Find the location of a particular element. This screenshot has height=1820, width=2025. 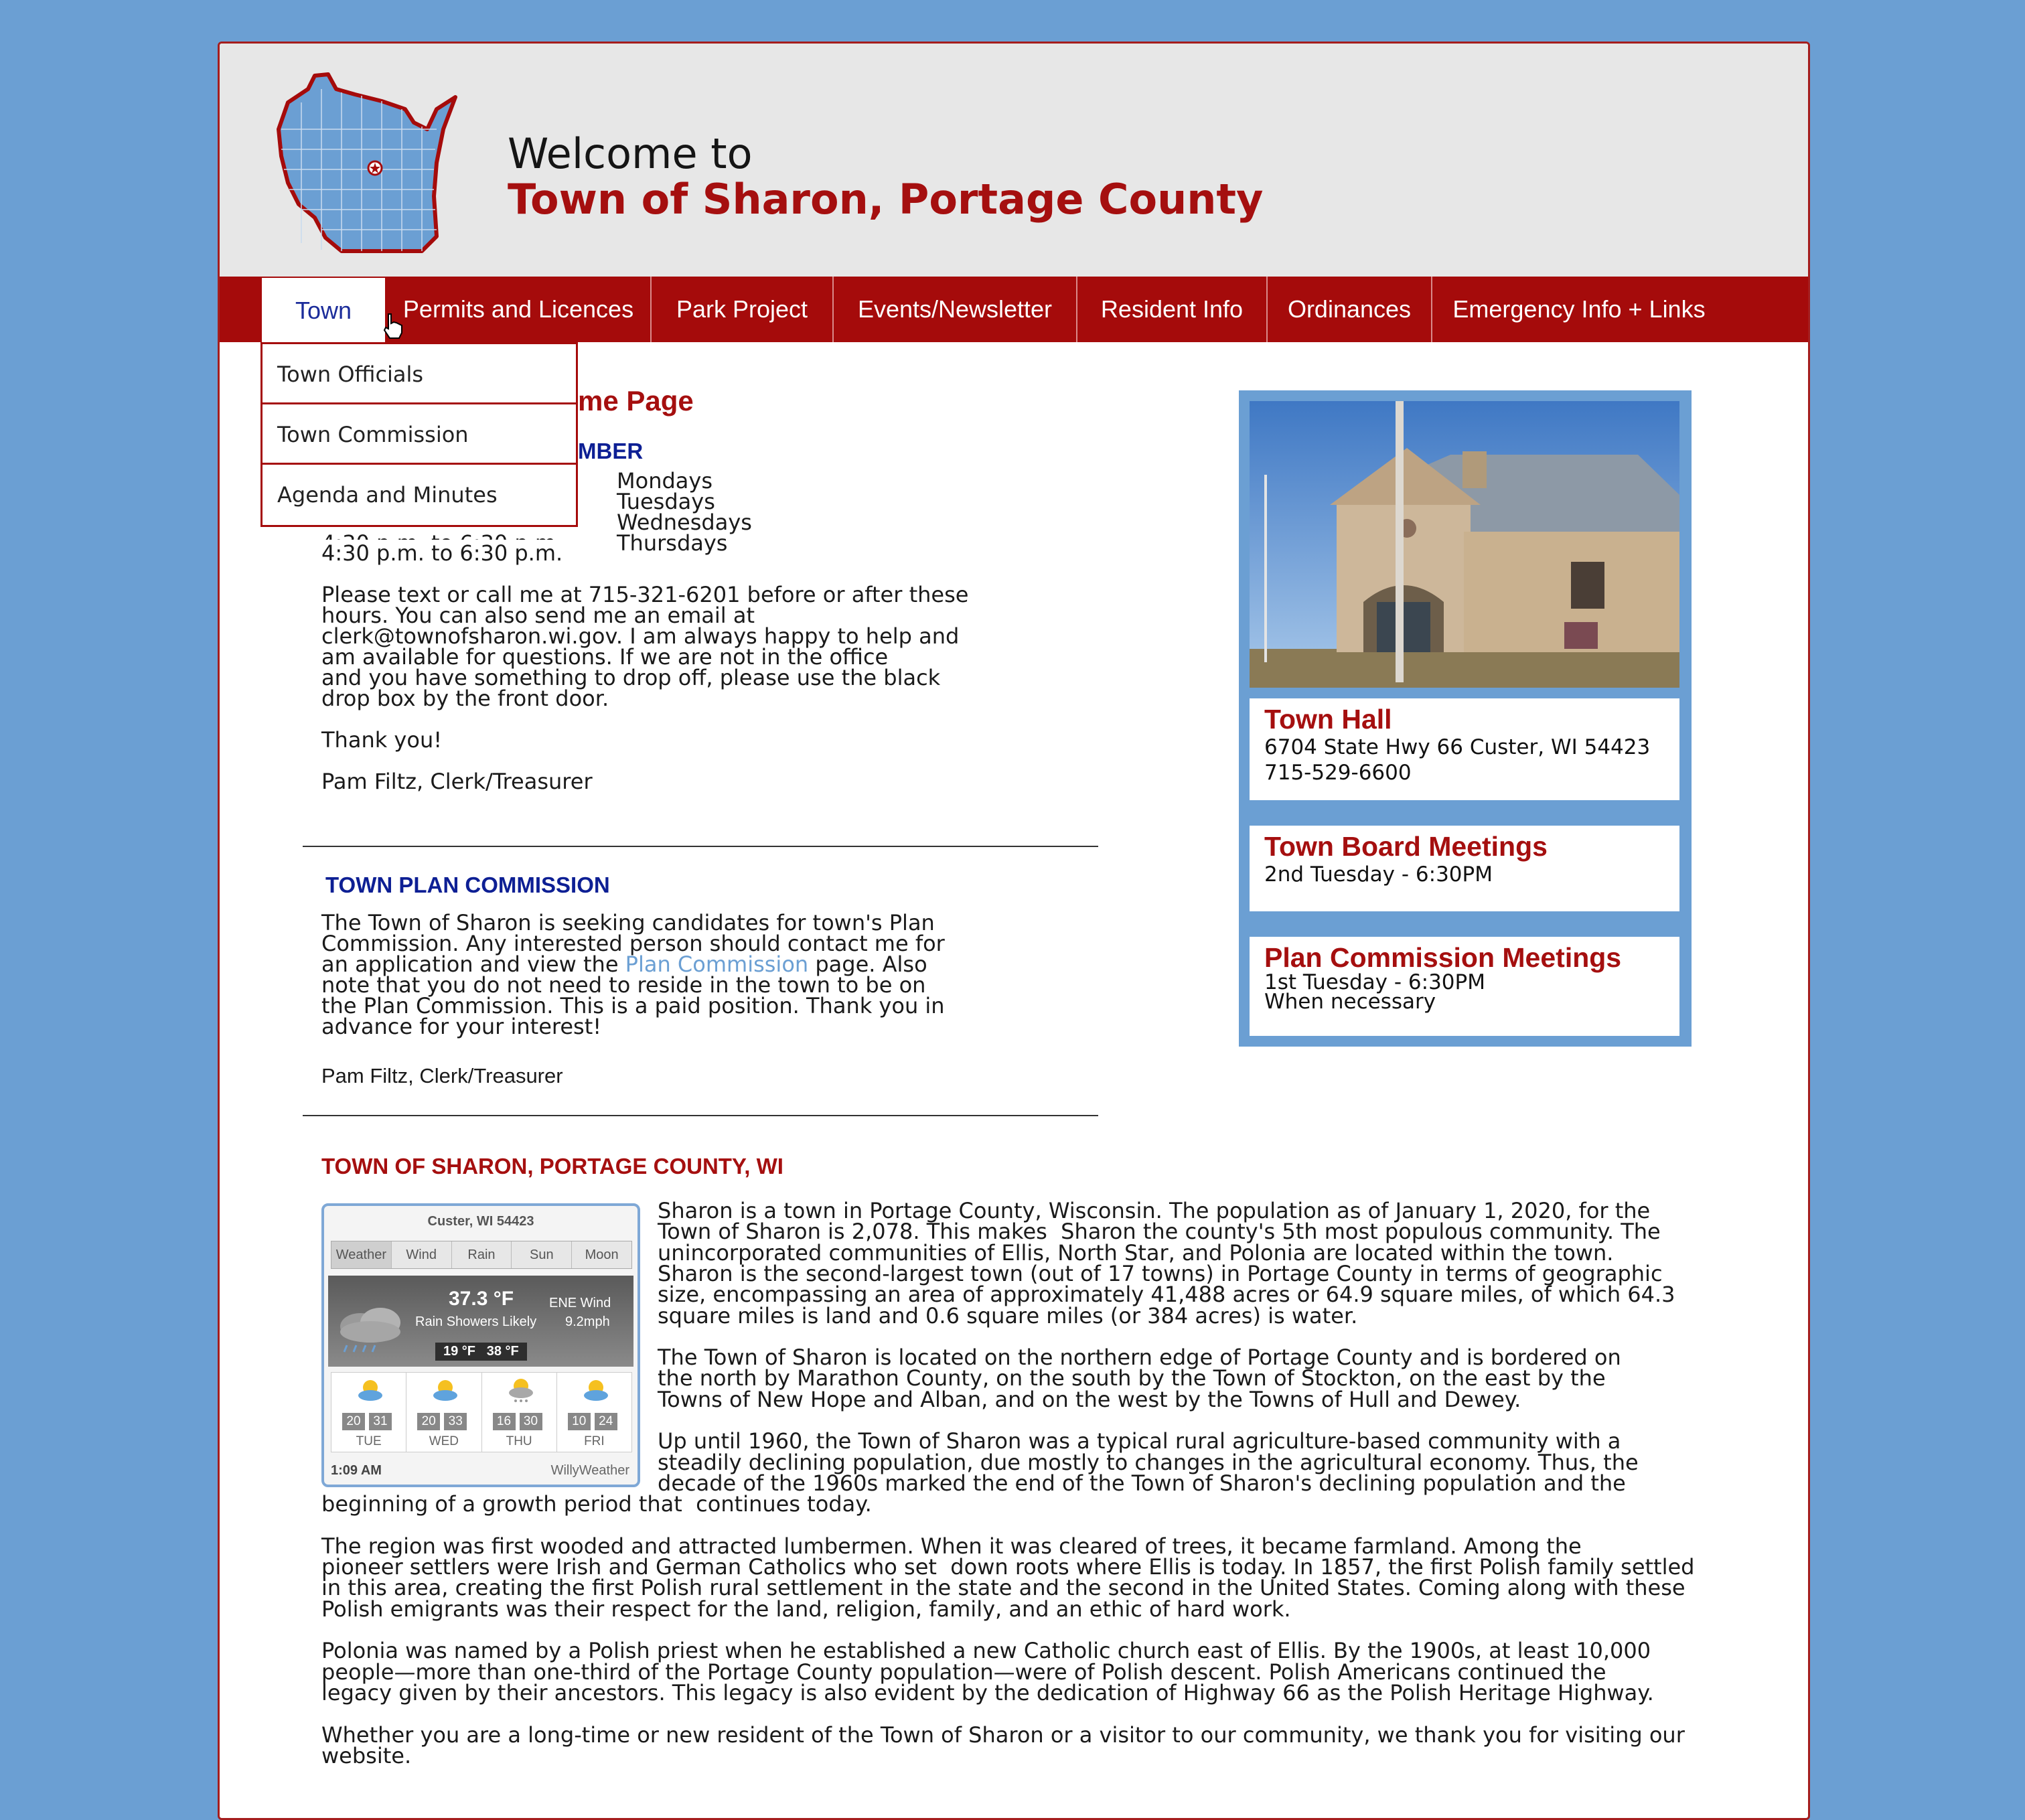

weather-tabs: Weather Wind Rain Sun Moon is located at coordinates (481, 1255).